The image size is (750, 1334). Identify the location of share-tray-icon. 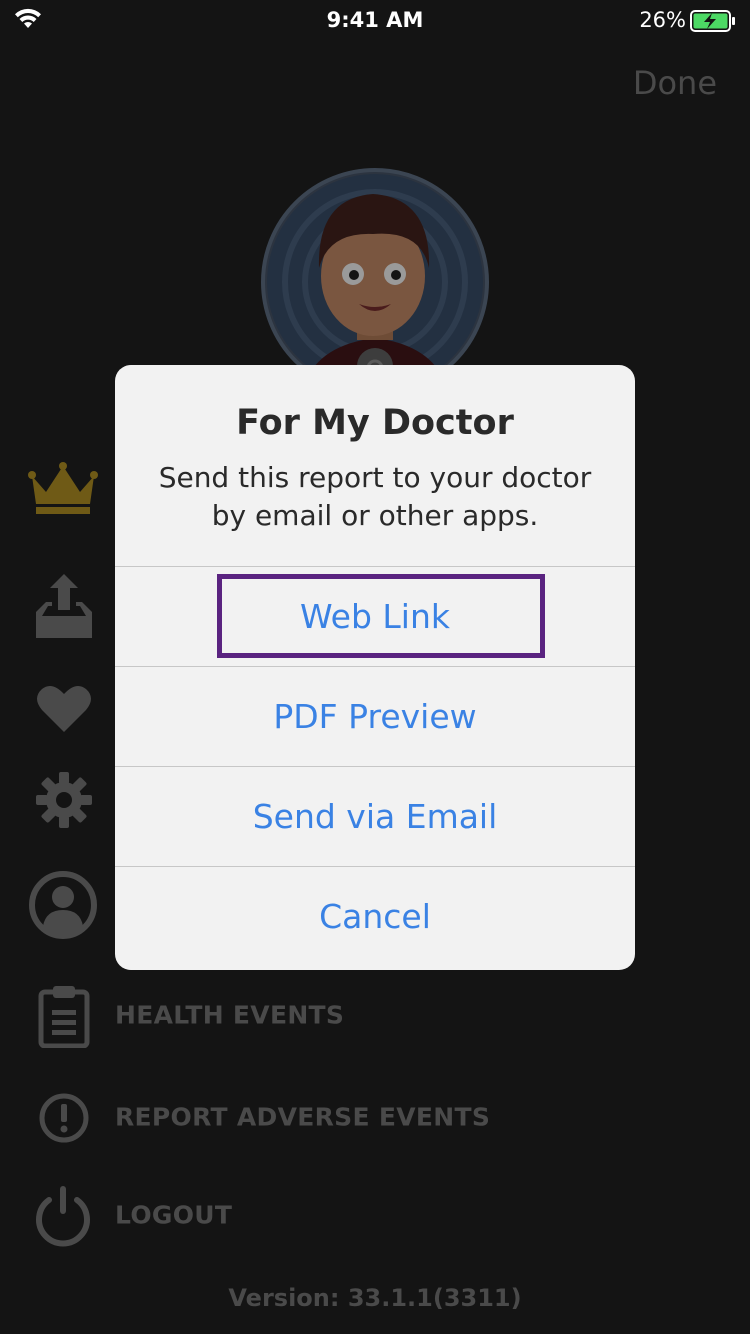
(64, 608).